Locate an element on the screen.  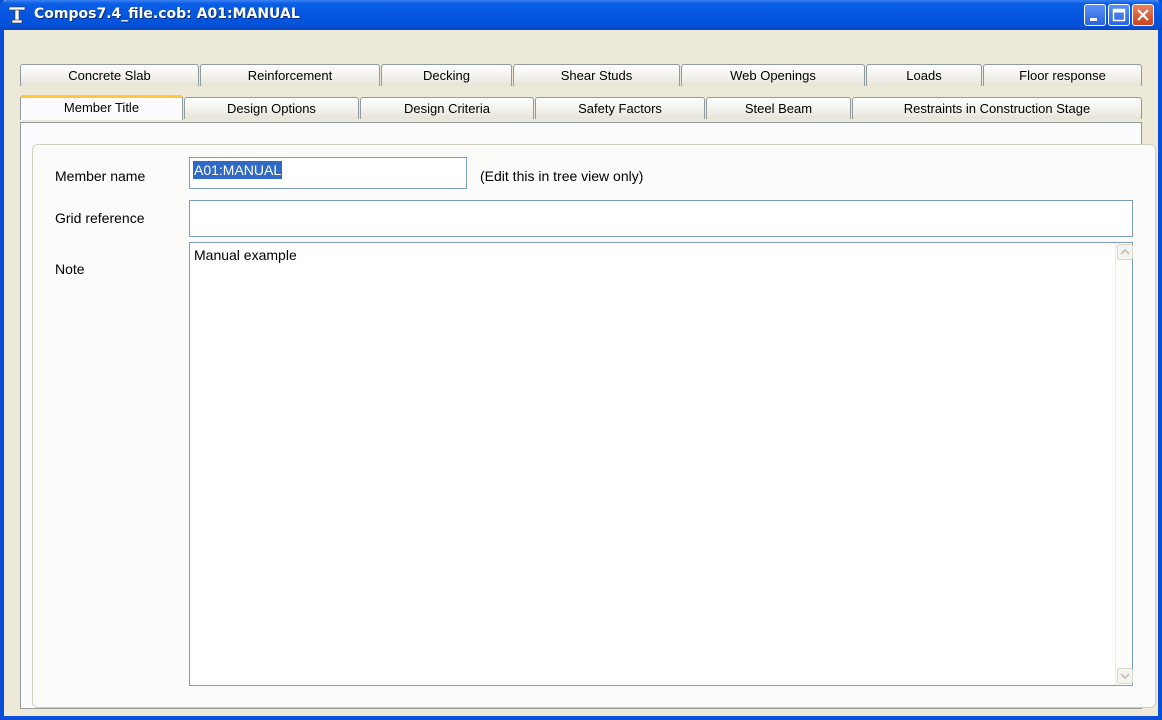
maximize-icon is located at coordinates (1119, 15).